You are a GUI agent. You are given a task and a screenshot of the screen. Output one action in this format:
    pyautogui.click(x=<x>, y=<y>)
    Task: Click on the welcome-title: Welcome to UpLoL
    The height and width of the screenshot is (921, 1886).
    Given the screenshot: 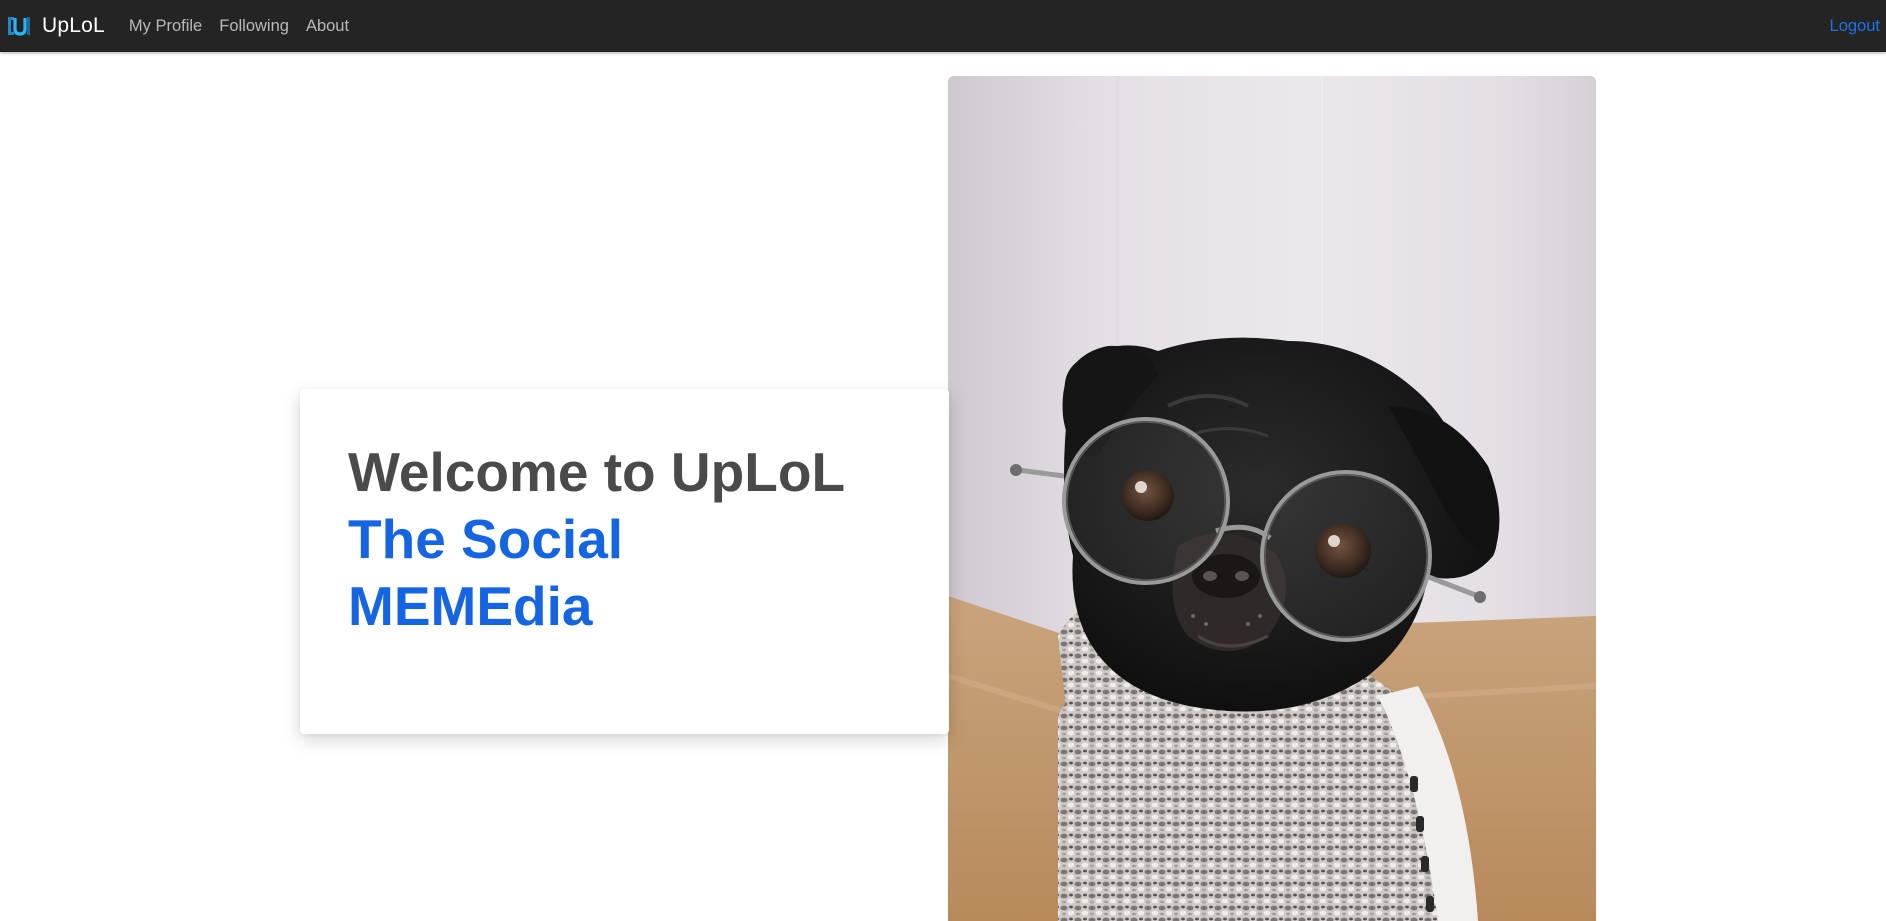 What is the action you would take?
    pyautogui.click(x=597, y=472)
    